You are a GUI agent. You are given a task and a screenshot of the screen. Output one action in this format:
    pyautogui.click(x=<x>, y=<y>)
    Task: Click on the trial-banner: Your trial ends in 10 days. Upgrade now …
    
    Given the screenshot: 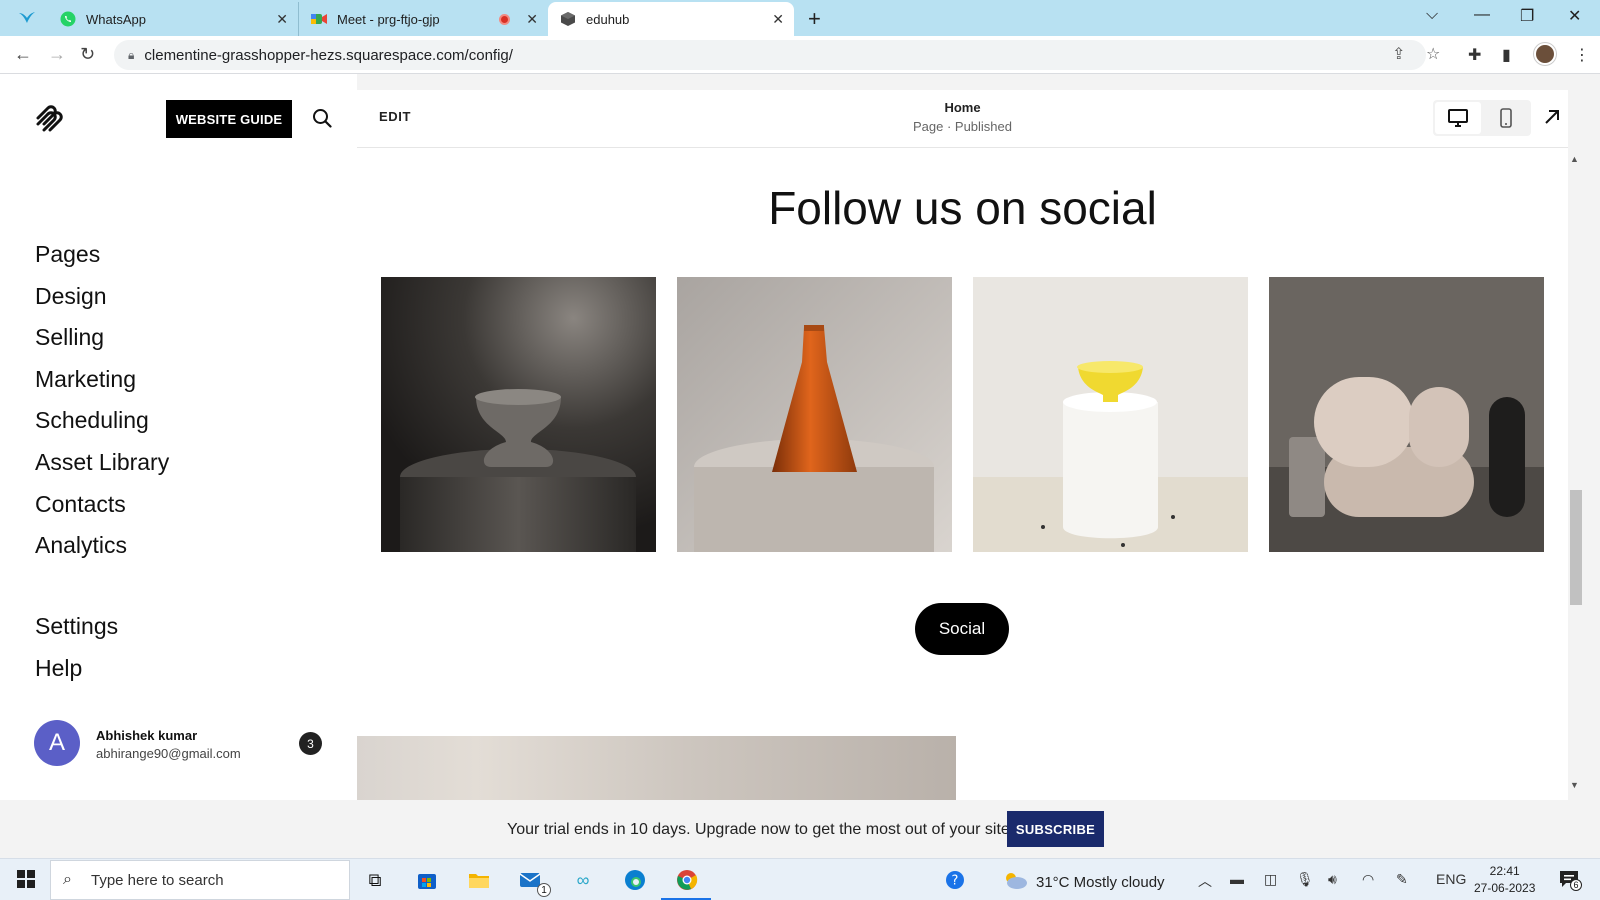 What is the action you would take?
    pyautogui.click(x=800, y=829)
    